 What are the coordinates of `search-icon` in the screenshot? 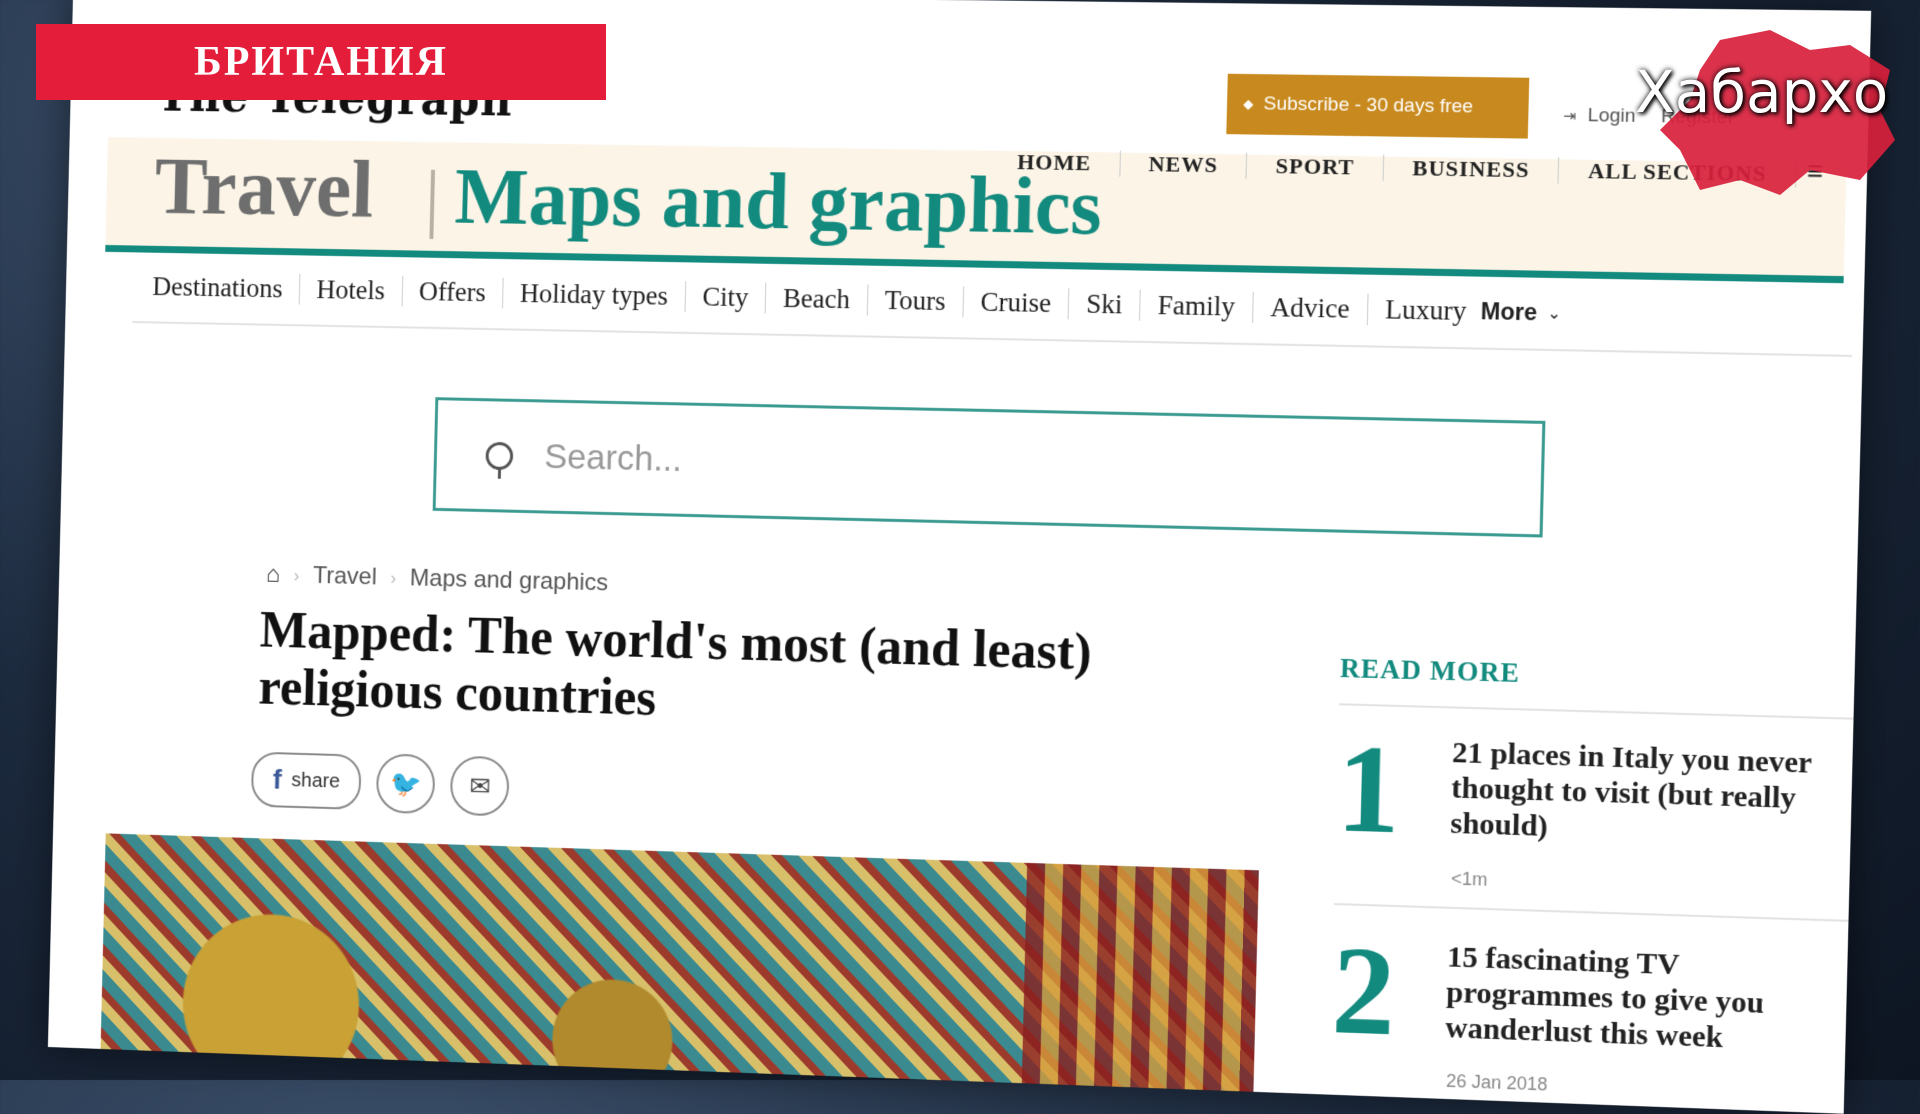 It's located at (499, 455).